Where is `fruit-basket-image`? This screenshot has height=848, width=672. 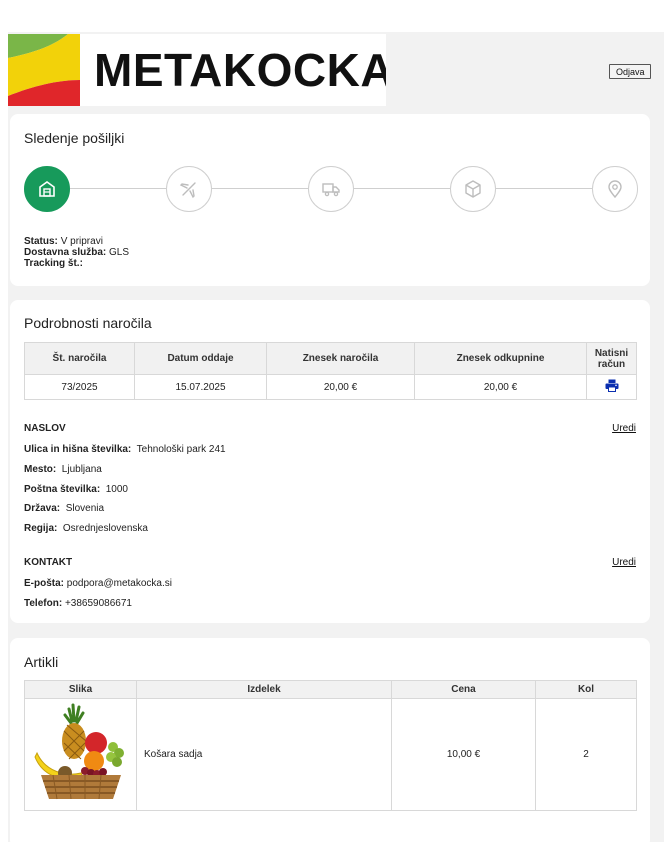
fruit-basket-image is located at coordinates (78, 751).